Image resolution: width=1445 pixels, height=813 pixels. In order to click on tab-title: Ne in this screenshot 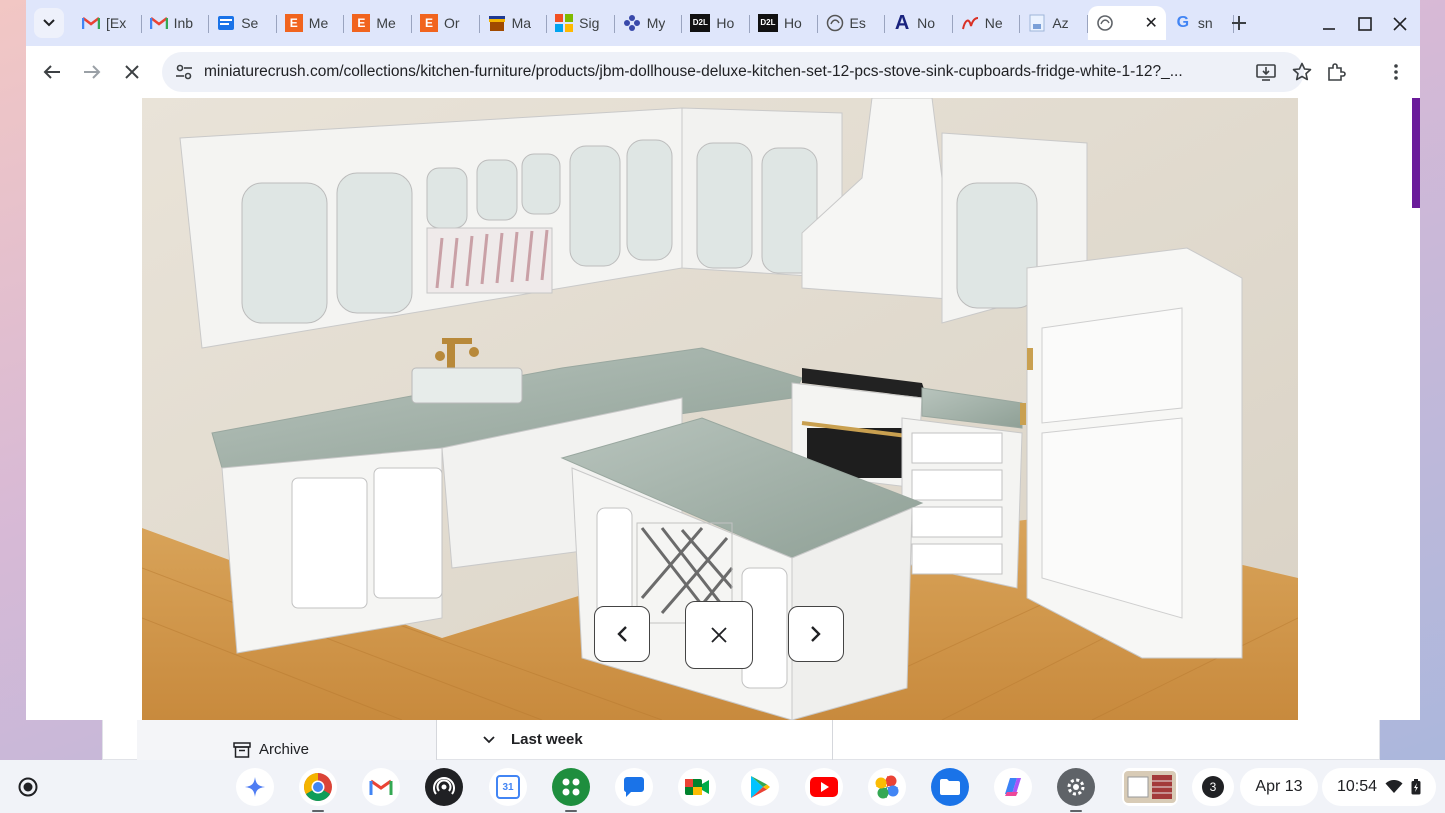, I will do `click(993, 23)`.